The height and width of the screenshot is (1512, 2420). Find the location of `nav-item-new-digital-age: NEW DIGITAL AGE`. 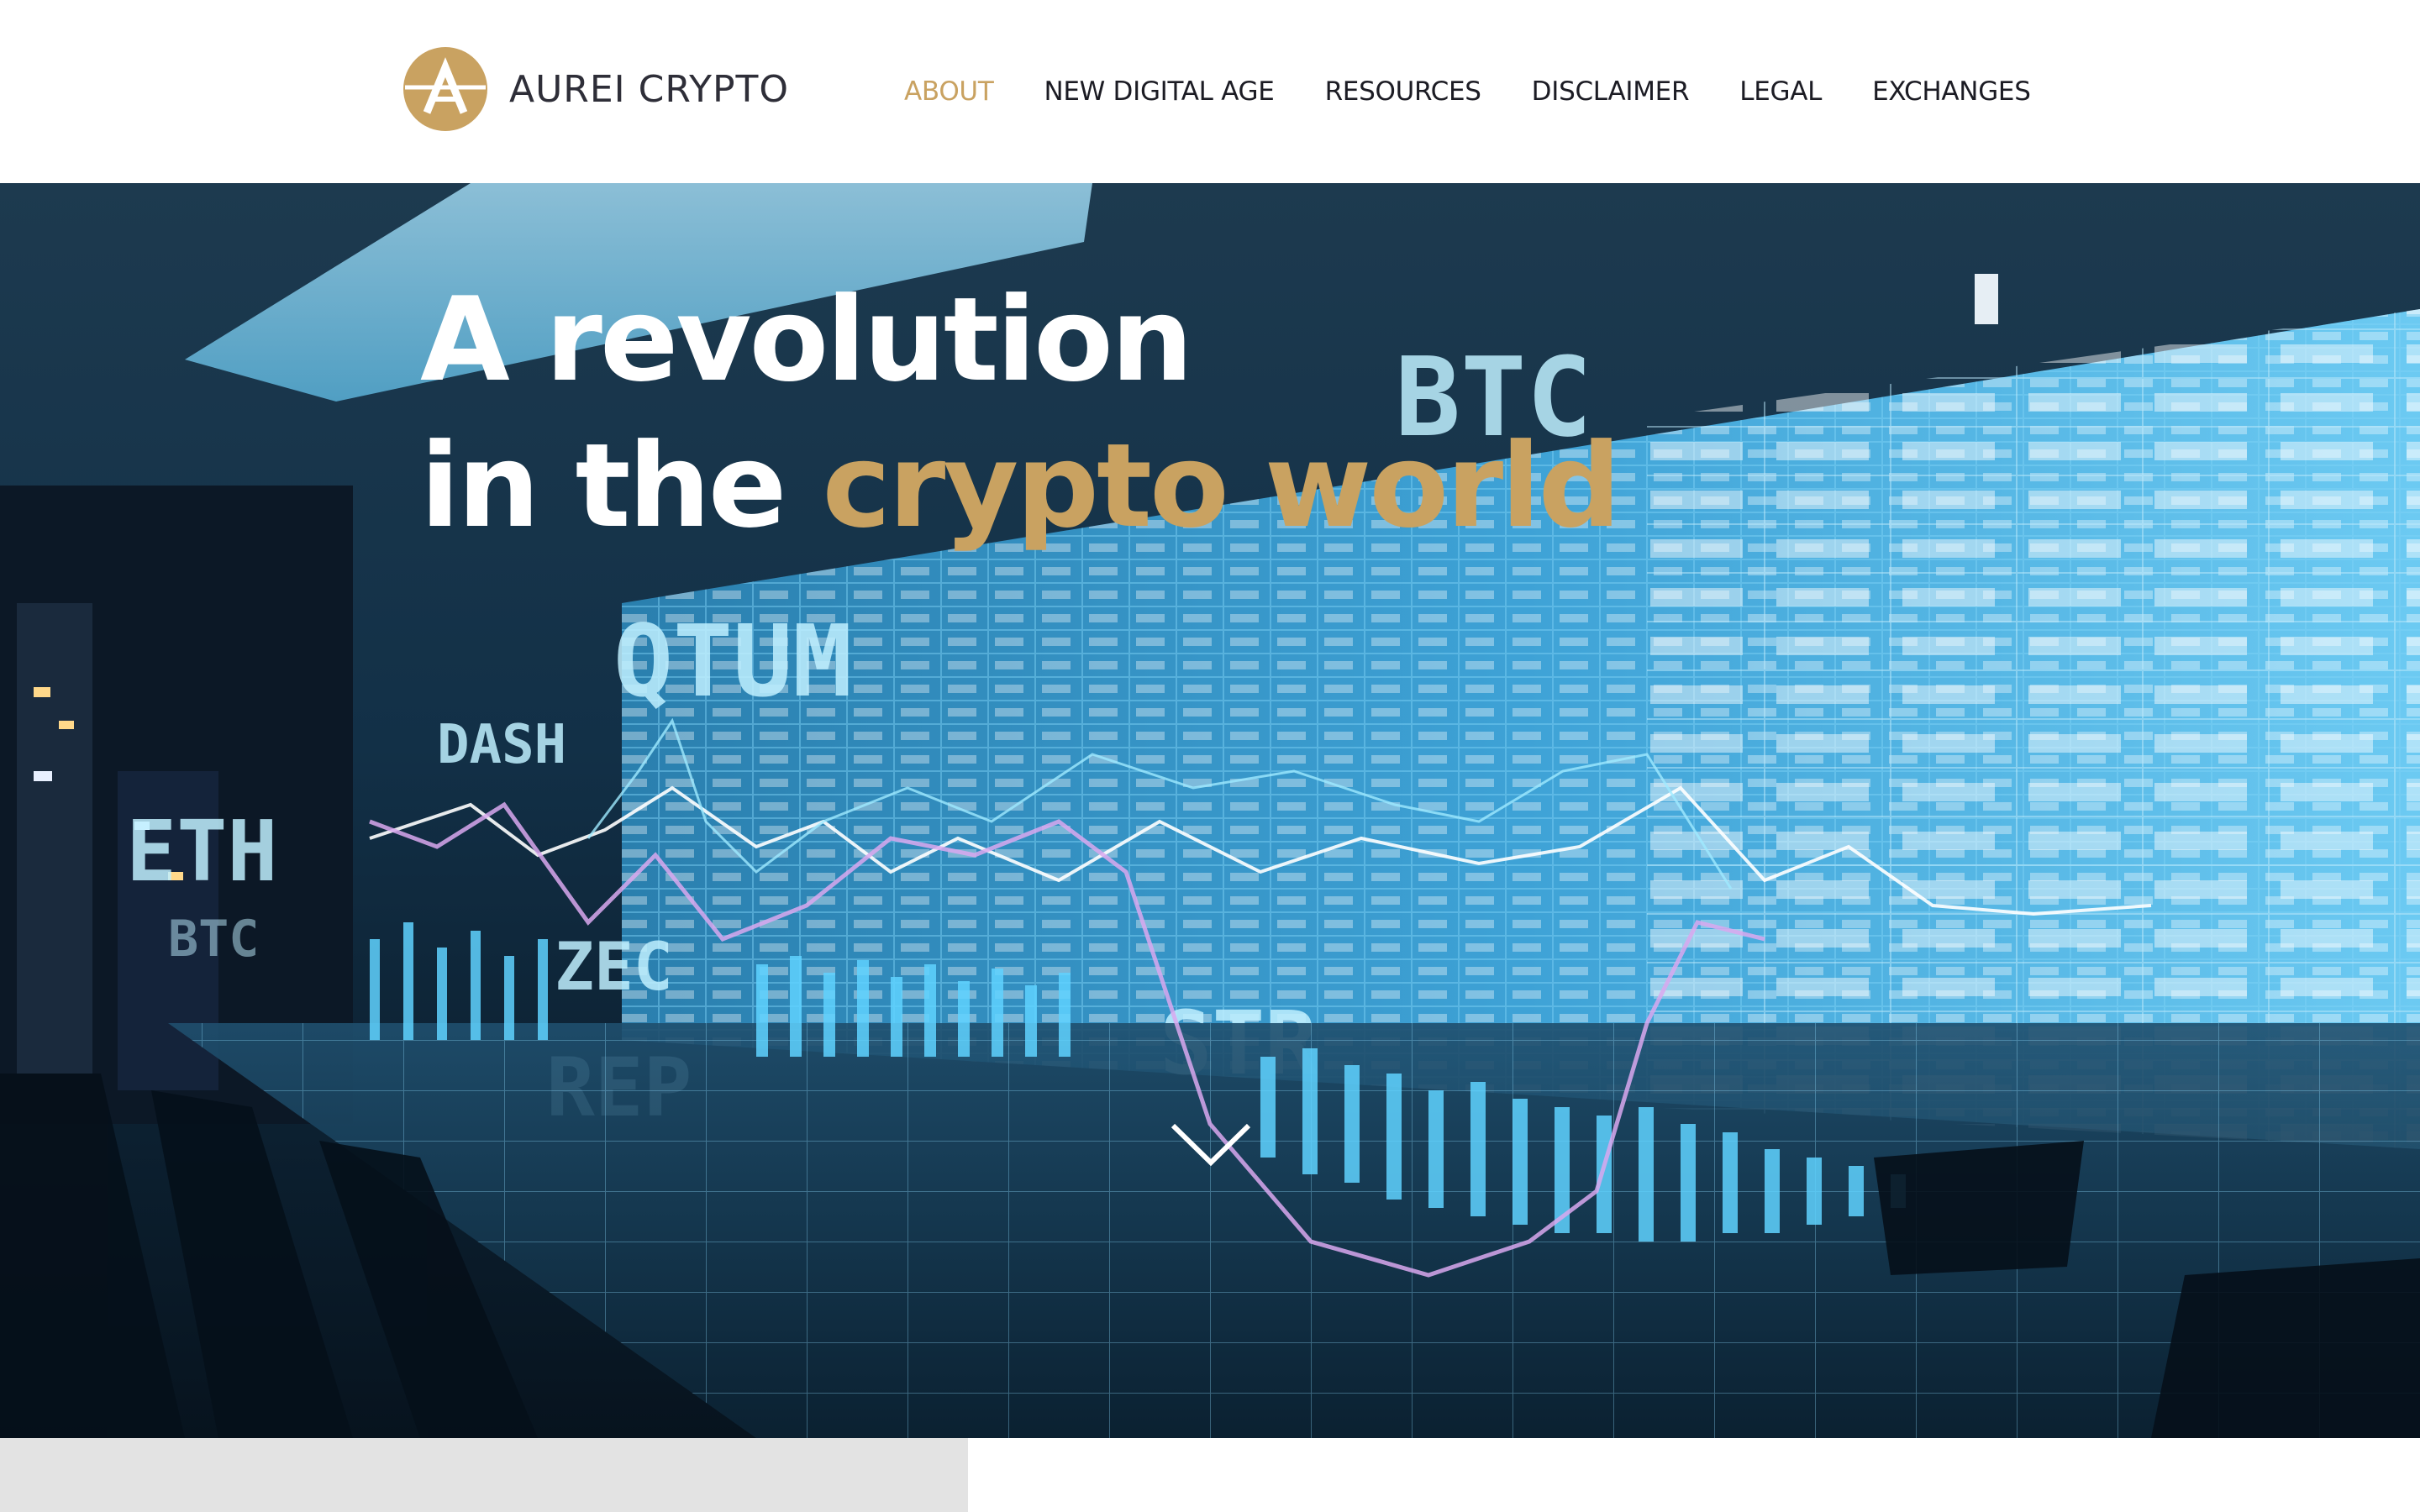

nav-item-new-digital-age: NEW DIGITAL AGE is located at coordinates (1159, 91).